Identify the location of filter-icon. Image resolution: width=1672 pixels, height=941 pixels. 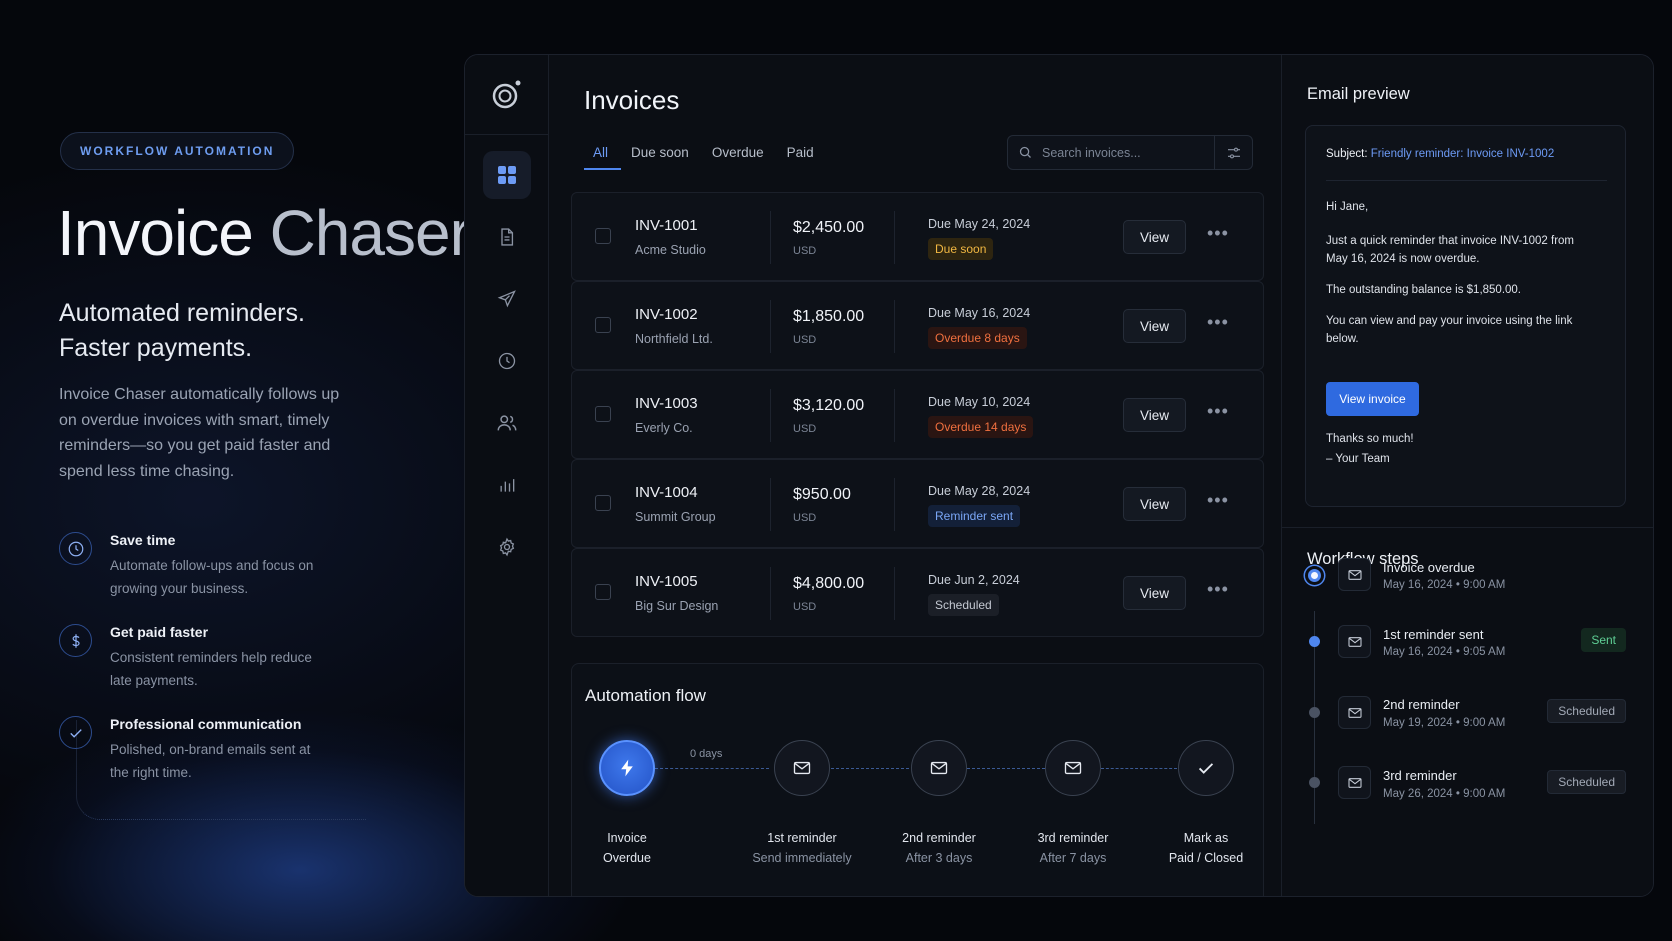
(1233, 152).